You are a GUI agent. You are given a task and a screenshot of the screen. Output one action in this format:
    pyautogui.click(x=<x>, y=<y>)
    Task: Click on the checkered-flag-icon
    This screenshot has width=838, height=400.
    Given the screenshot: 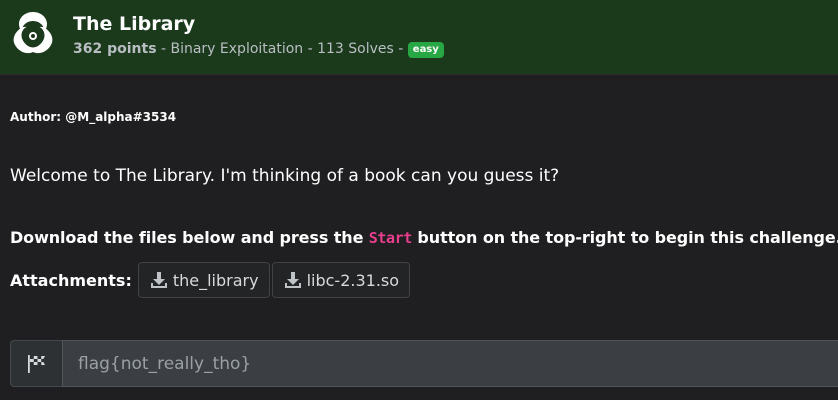 What is the action you would take?
    pyautogui.click(x=36, y=363)
    